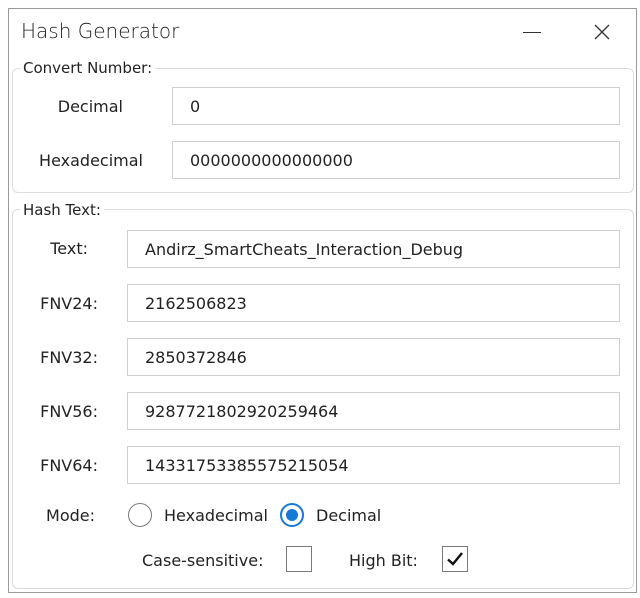 The height and width of the screenshot is (598, 640). What do you see at coordinates (69, 357) in the screenshot?
I see `fnv32-label: FNV32:` at bounding box center [69, 357].